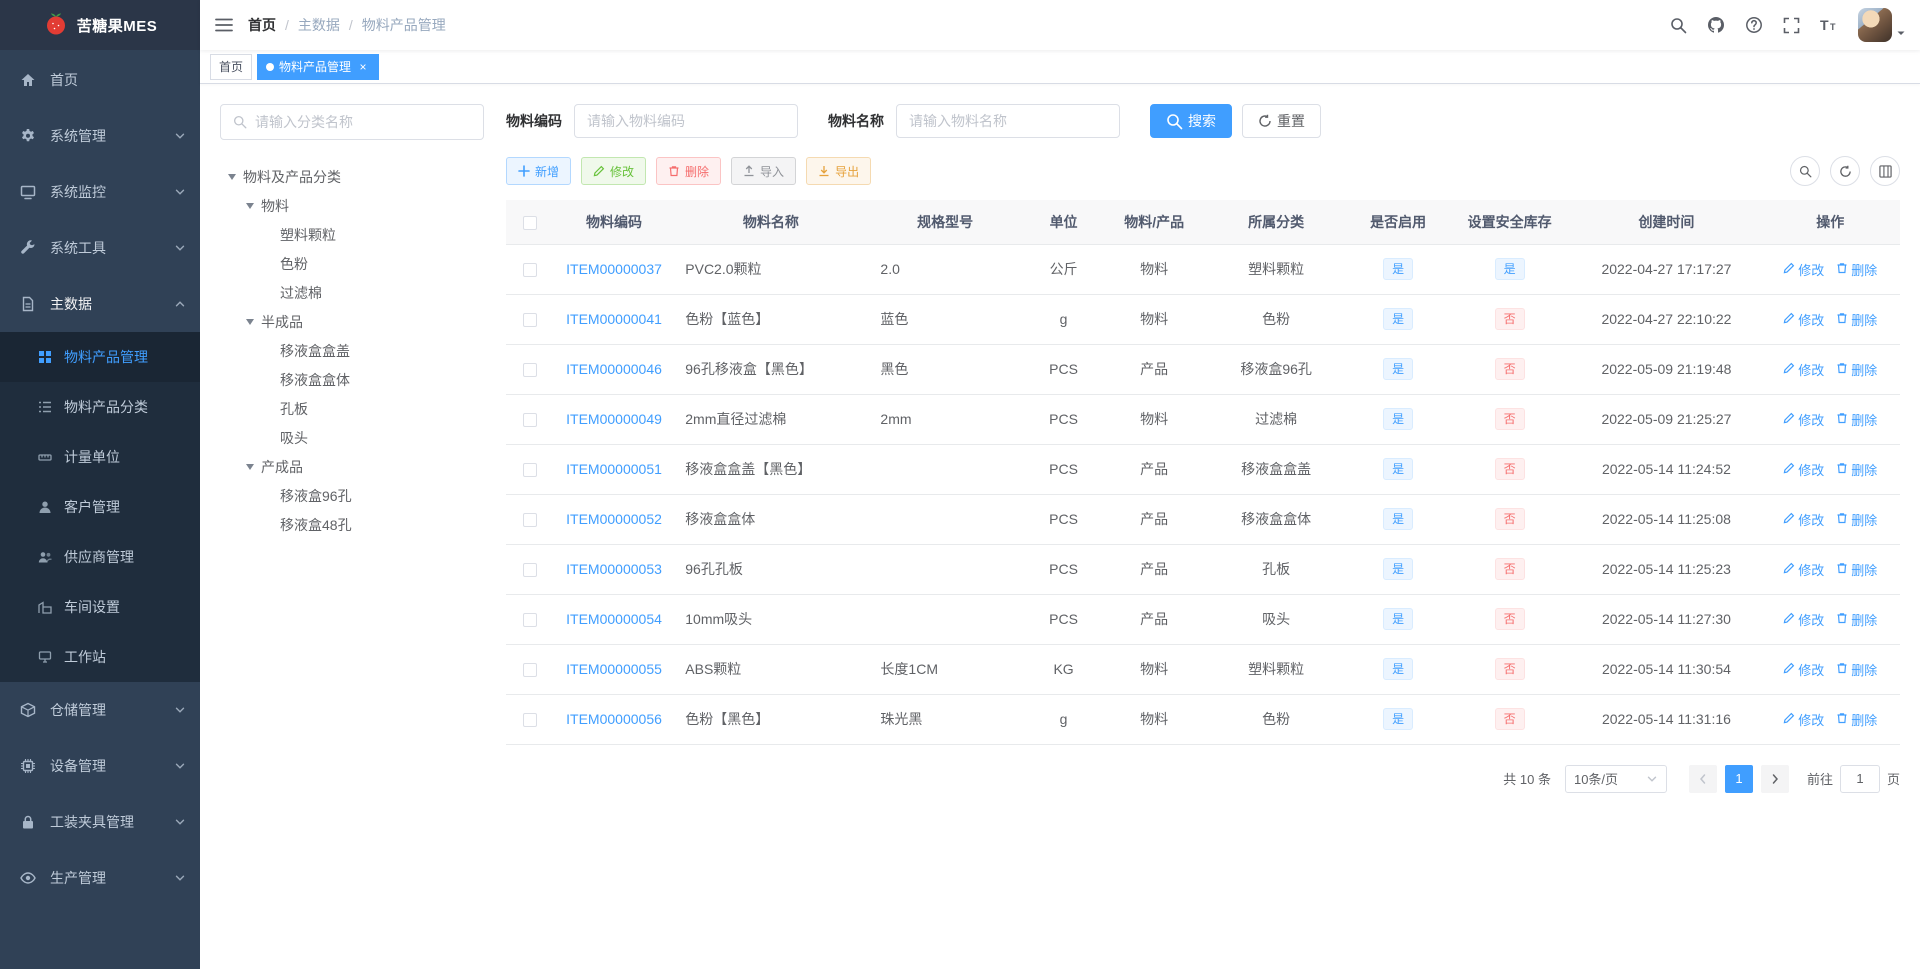  Describe the element at coordinates (100, 878) in the screenshot. I see `sidebar-item-8: 生产管理` at that location.